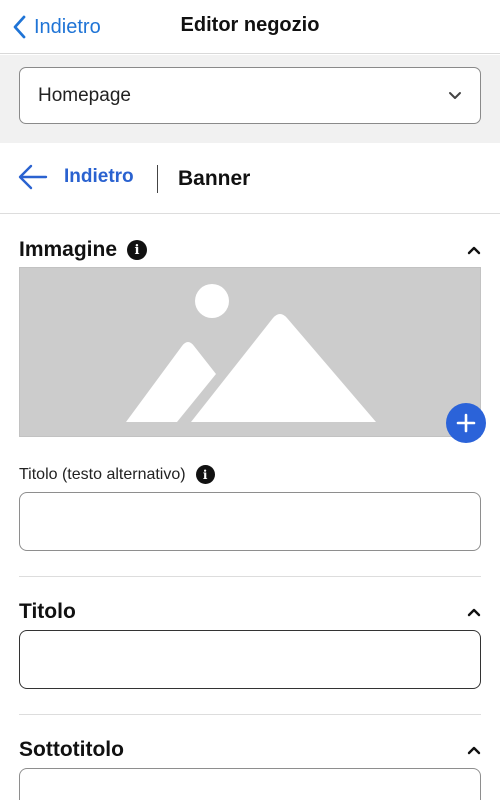  I want to click on subtitle-input, so click(250, 784).